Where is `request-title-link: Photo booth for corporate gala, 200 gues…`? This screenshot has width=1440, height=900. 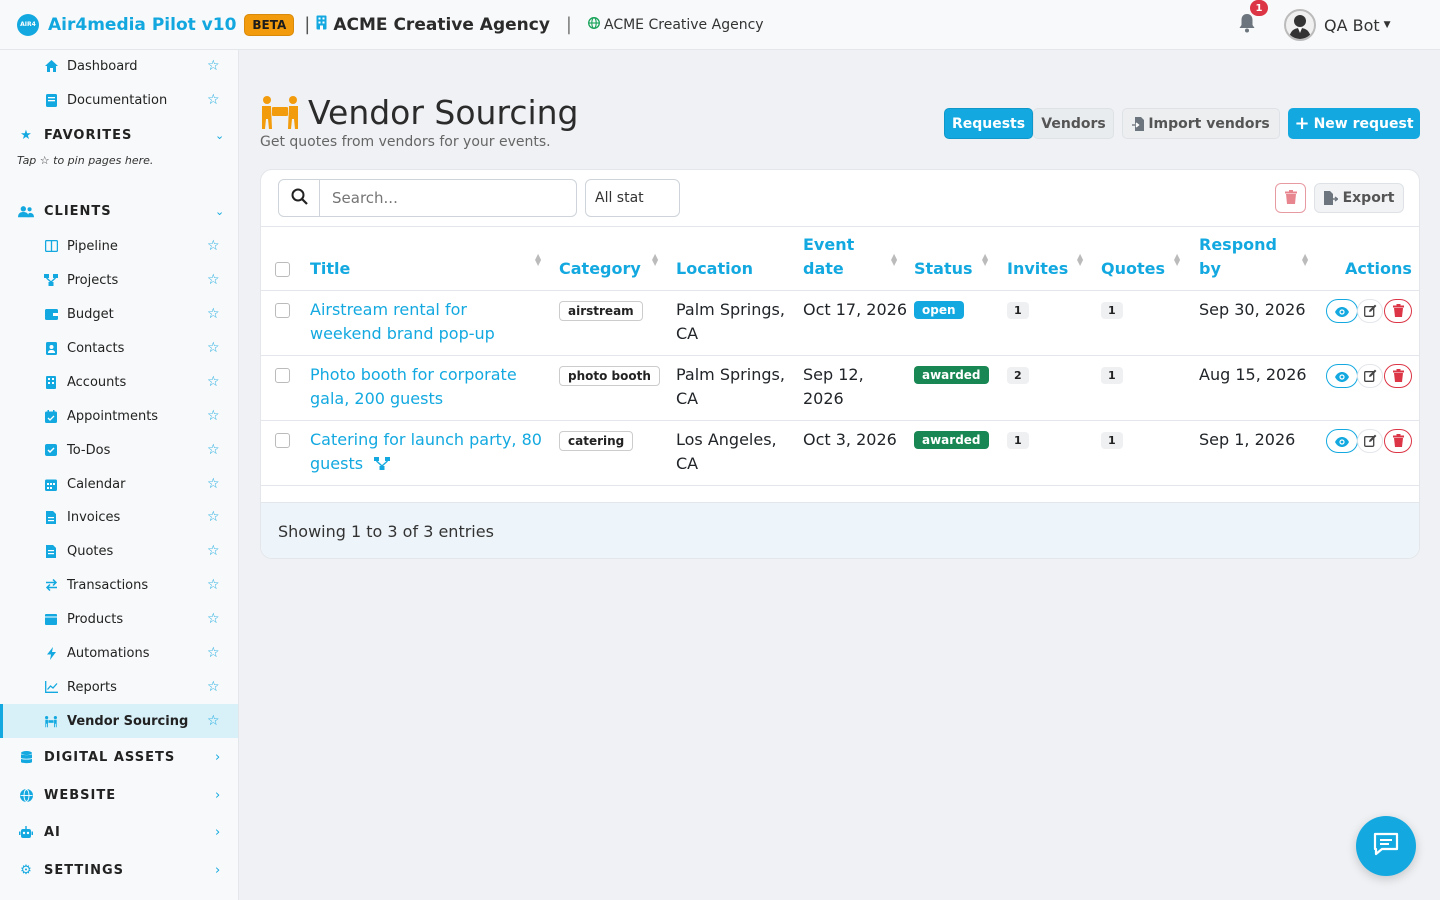 request-title-link: Photo booth for corporate gala, 200 gues… is located at coordinates (425, 387).